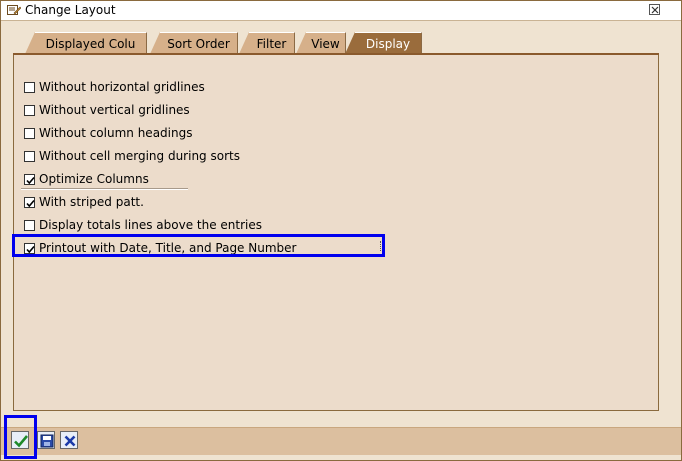 The height and width of the screenshot is (461, 682). Describe the element at coordinates (91, 201) in the screenshot. I see `option-label: With striped patt.` at that location.